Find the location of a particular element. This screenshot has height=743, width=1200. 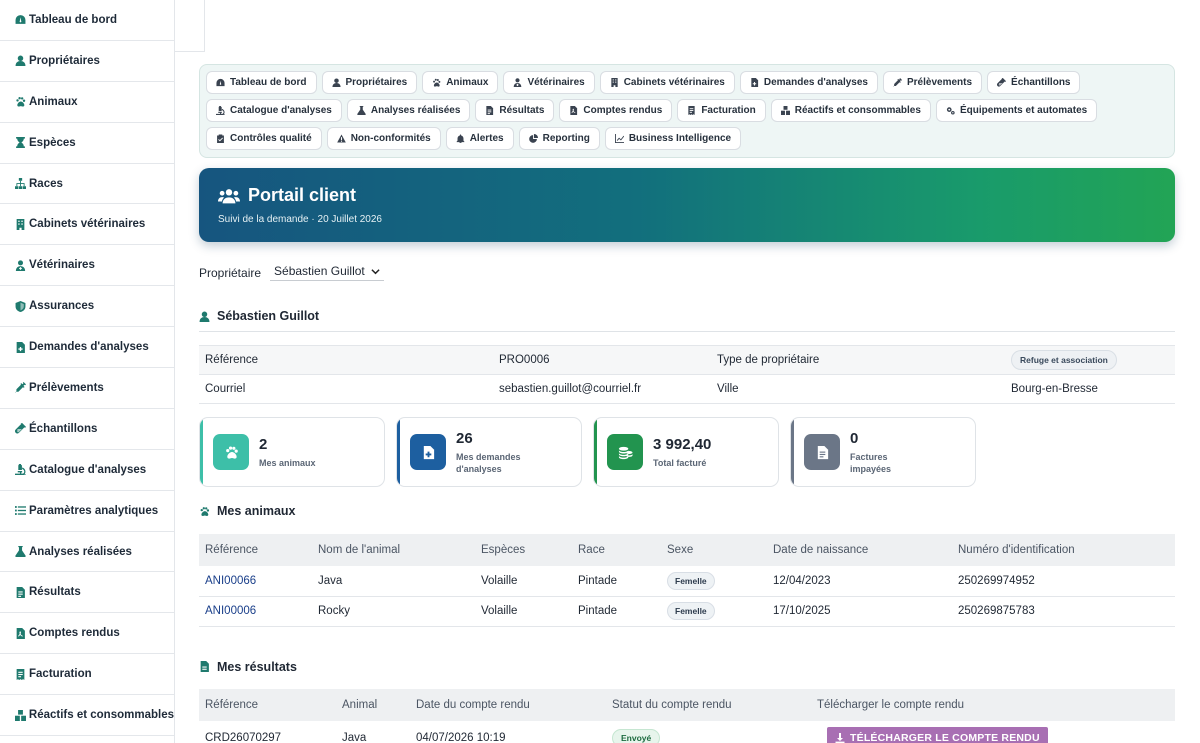

column-header: Race is located at coordinates (616, 550).